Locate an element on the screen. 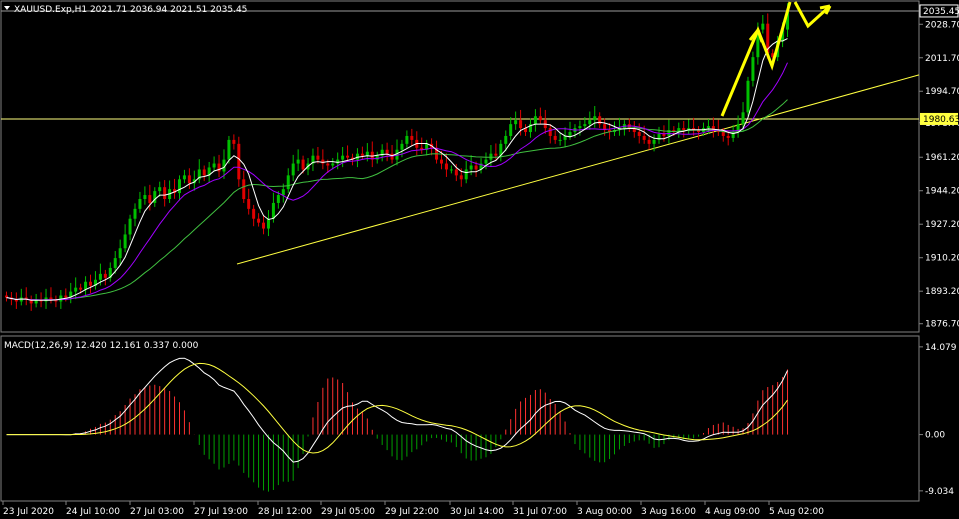  time-tick-label: 3 Aug 00:00 is located at coordinates (604, 512).